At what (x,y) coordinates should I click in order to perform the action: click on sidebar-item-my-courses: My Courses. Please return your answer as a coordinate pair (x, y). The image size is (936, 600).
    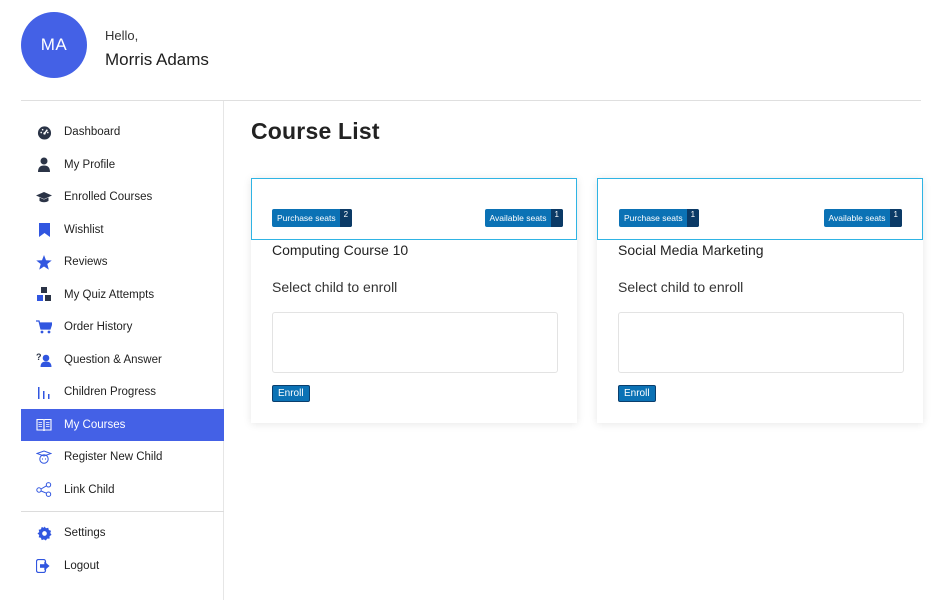
    Looking at the image, I should click on (122, 424).